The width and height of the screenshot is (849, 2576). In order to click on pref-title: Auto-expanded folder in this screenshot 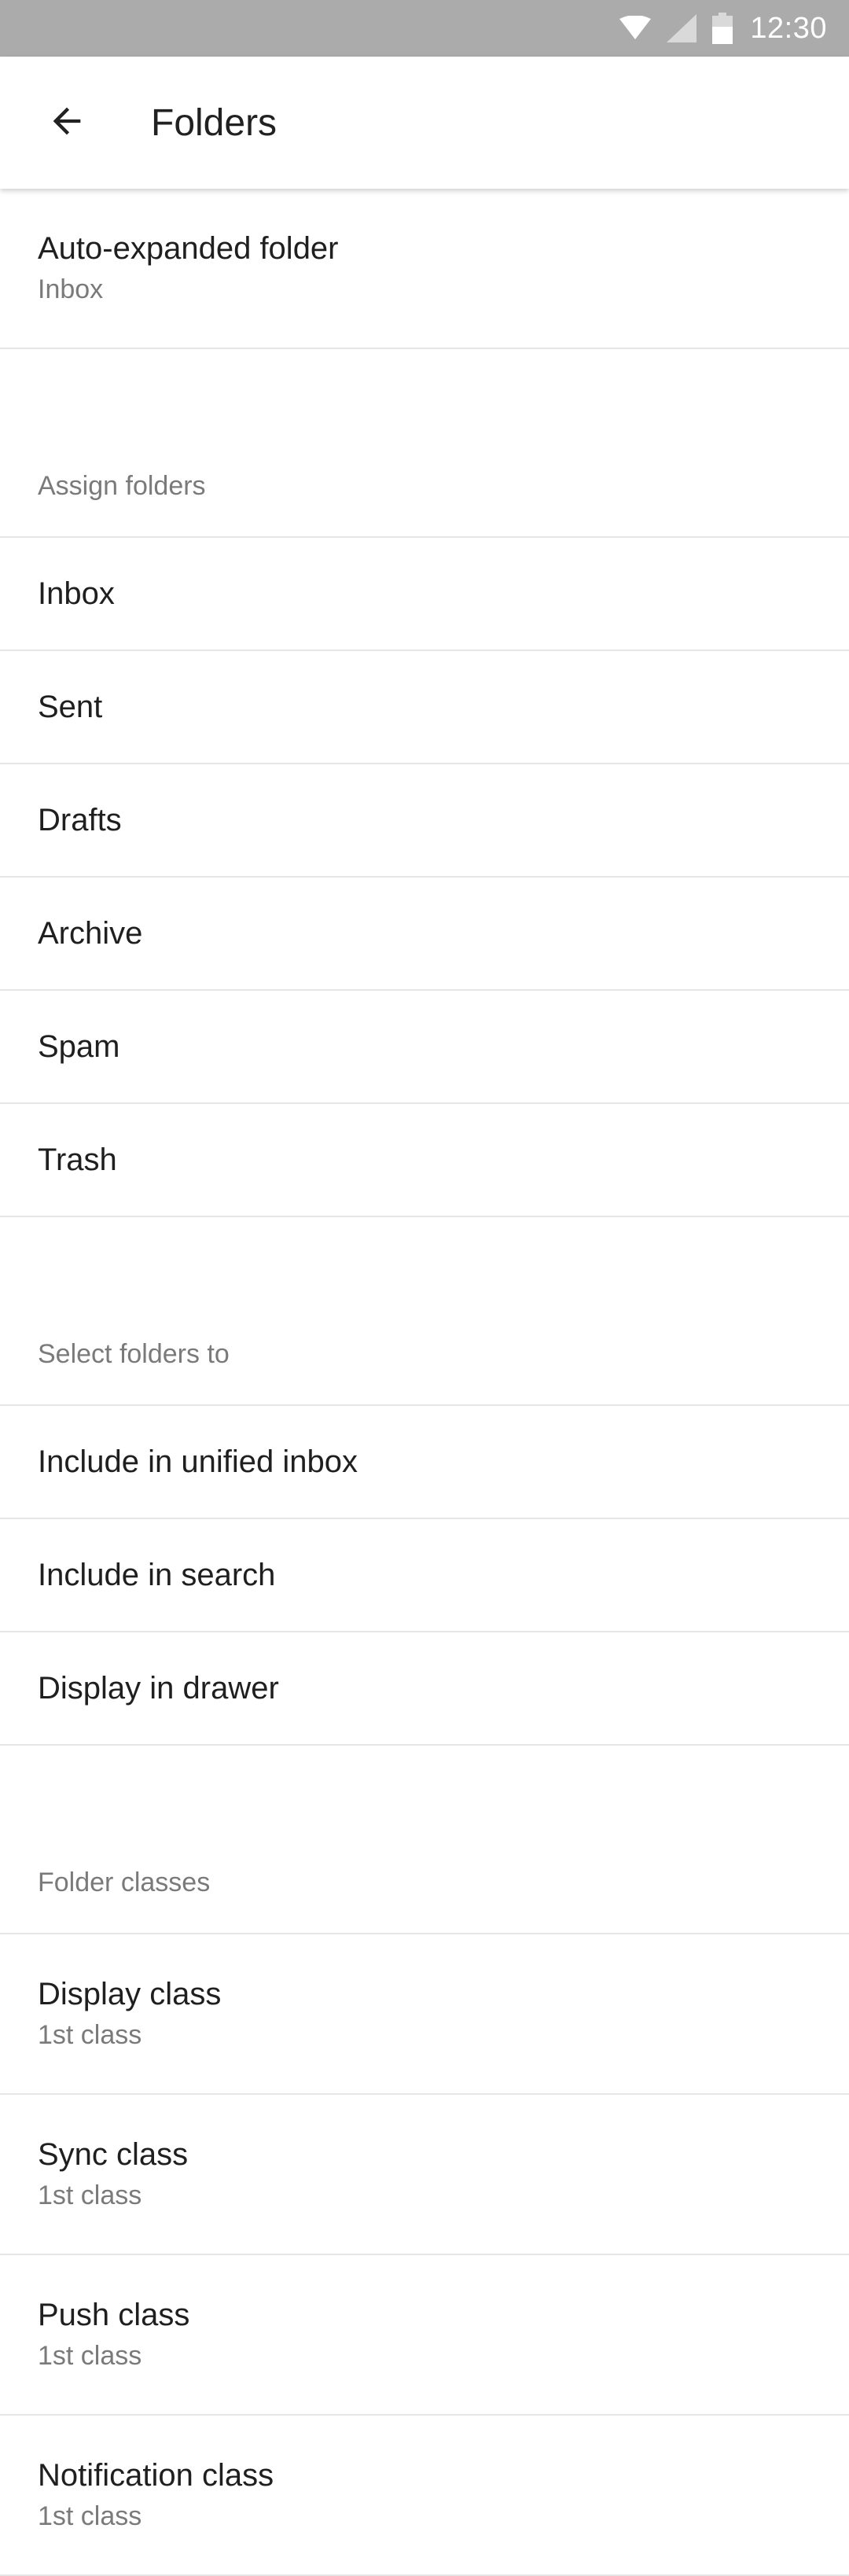, I will do `click(188, 248)`.